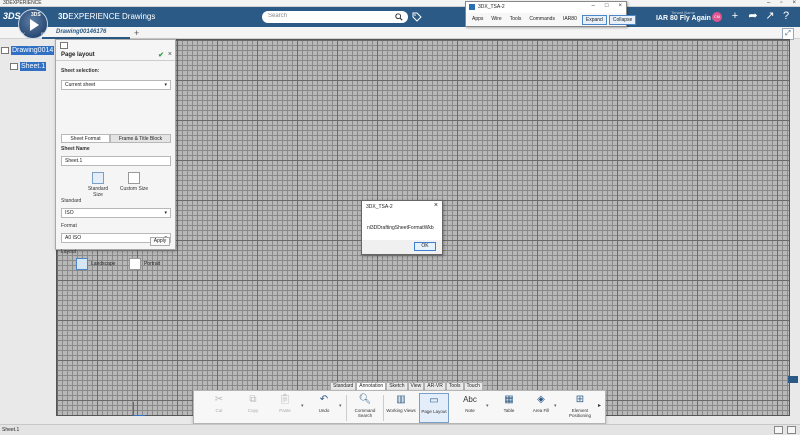 This screenshot has height=435, width=800. What do you see at coordinates (546, 7) in the screenshot?
I see `tsa-window-titlebar: 3DX_TSA-2 – □ ×` at bounding box center [546, 7].